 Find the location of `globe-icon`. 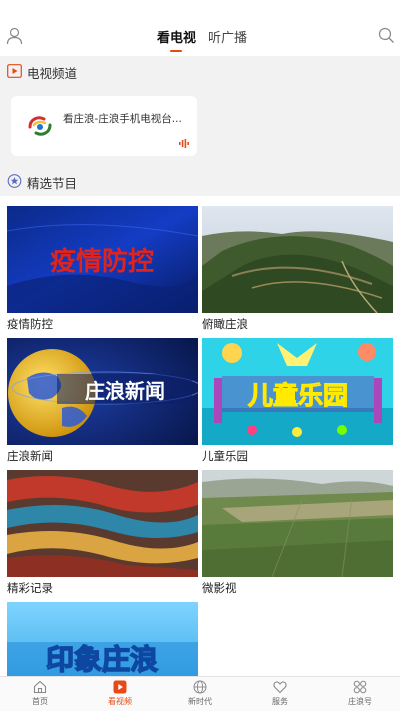

globe-icon is located at coordinates (200, 687).